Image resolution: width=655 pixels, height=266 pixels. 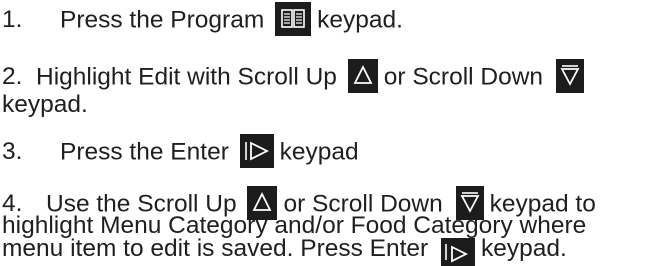 I want to click on scroll-down-keypad-triangle-down-icon, so click(x=569, y=76).